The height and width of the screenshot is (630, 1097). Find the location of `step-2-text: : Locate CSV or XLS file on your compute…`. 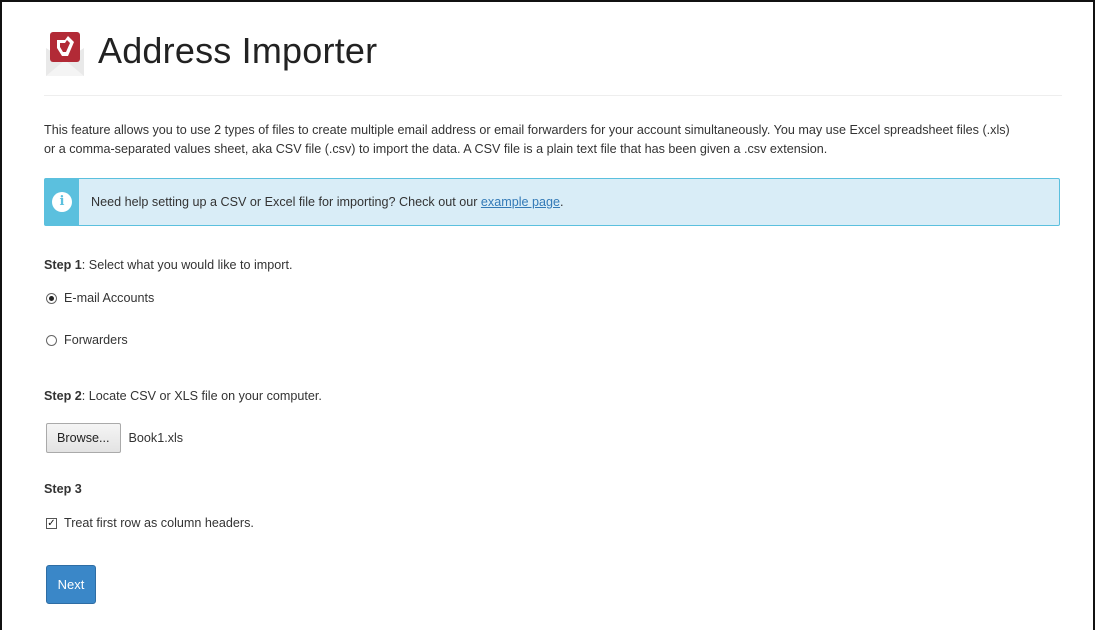

step-2-text: : Locate CSV or XLS file on your compute… is located at coordinates (201, 396).